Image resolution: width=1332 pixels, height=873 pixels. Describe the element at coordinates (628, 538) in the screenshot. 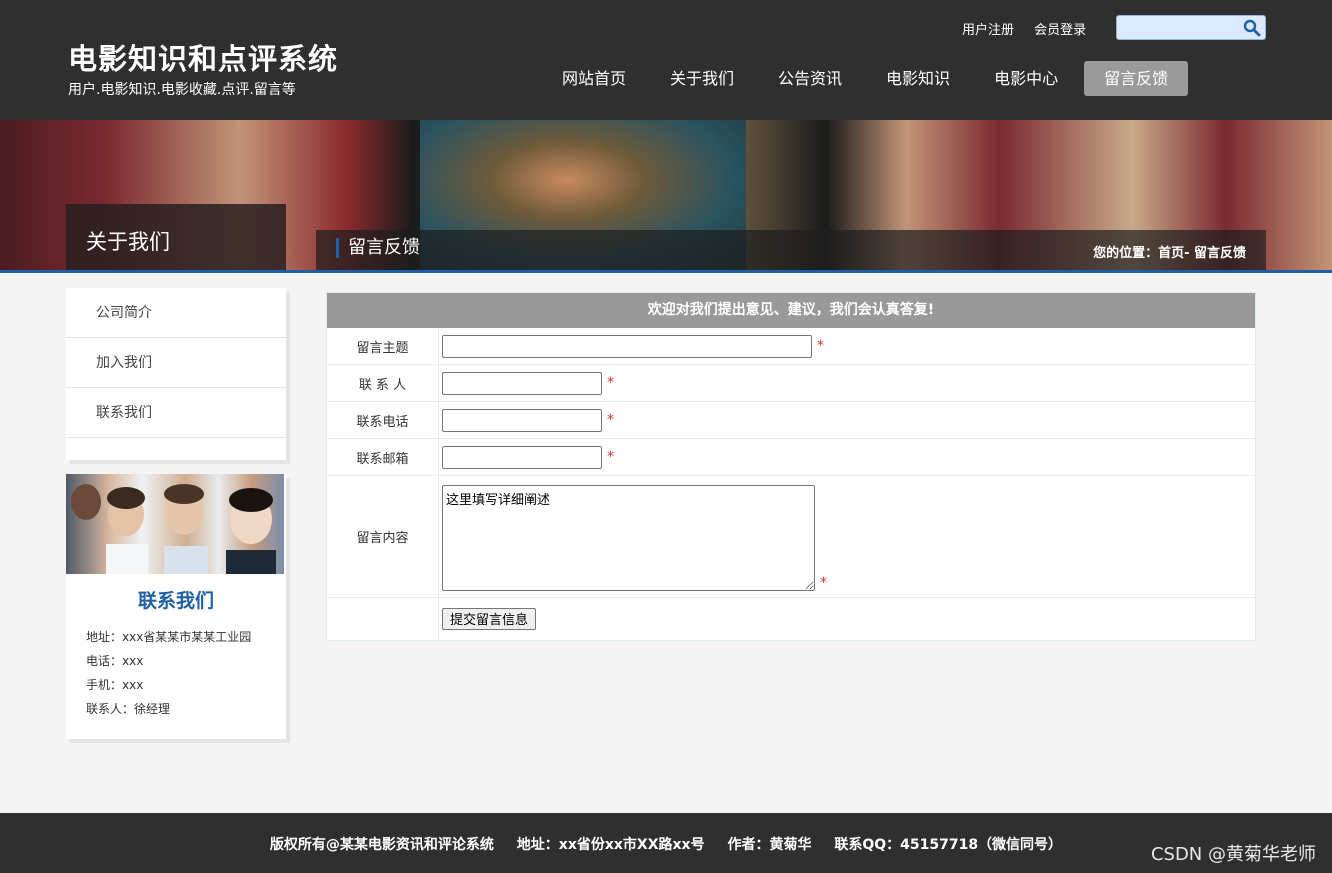

I see `content-textarea: 这里填写详细阐述` at that location.